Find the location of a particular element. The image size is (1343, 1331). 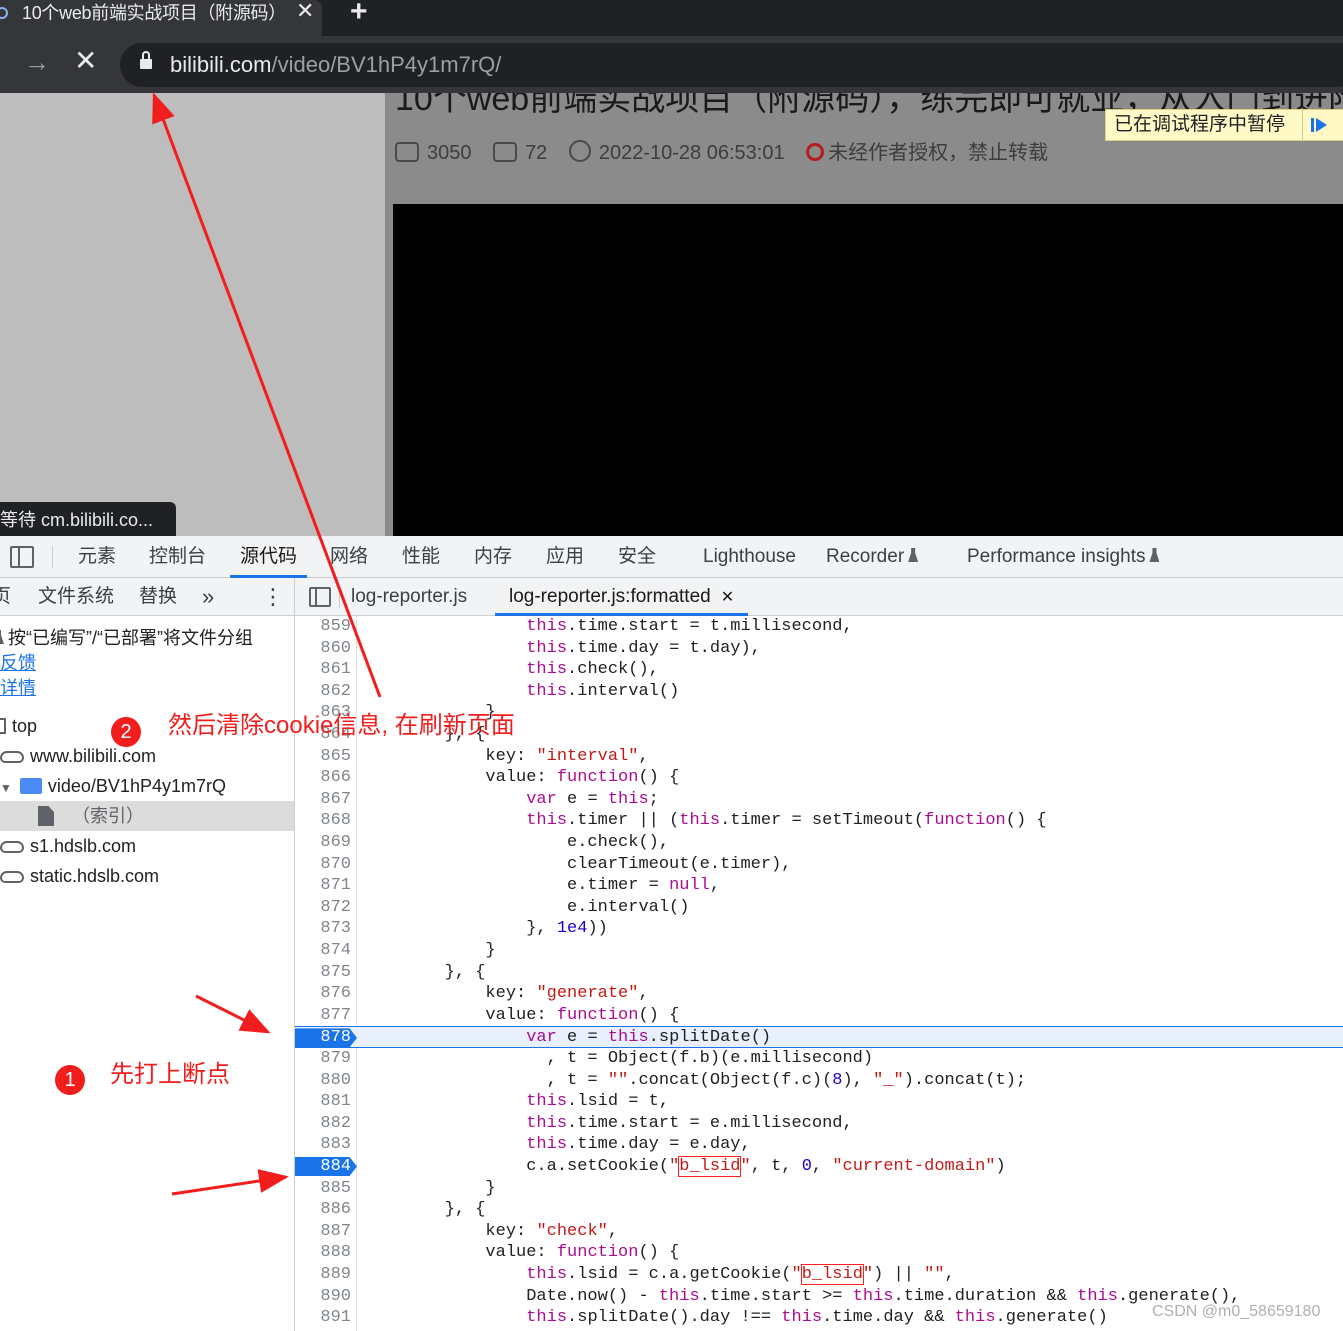

line-number: 870 is located at coordinates (323, 865).